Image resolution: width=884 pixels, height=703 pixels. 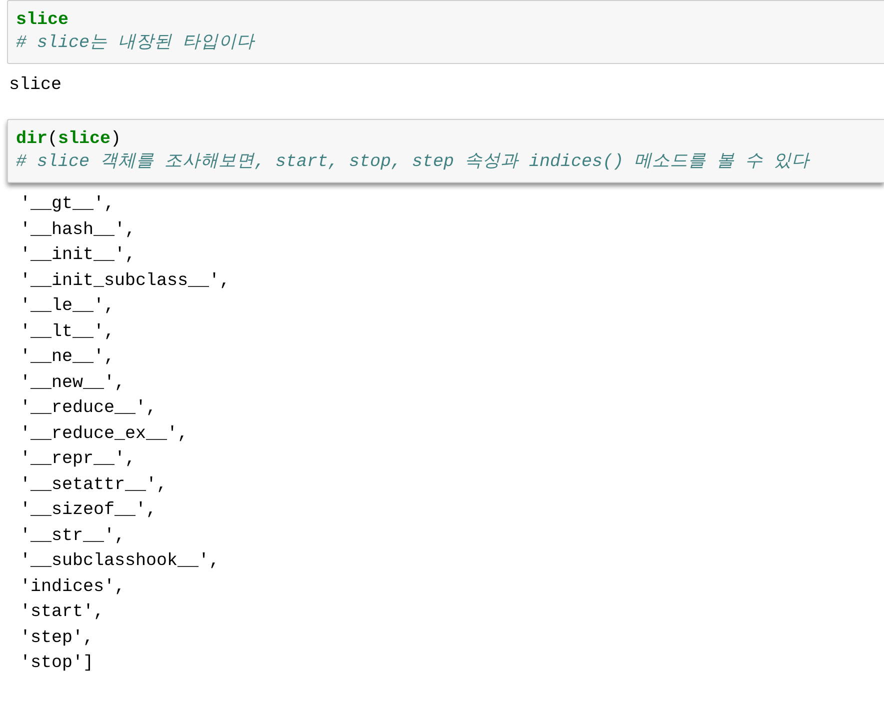 I want to click on output-text: '__reduce_ex__',, so click(x=104, y=434).